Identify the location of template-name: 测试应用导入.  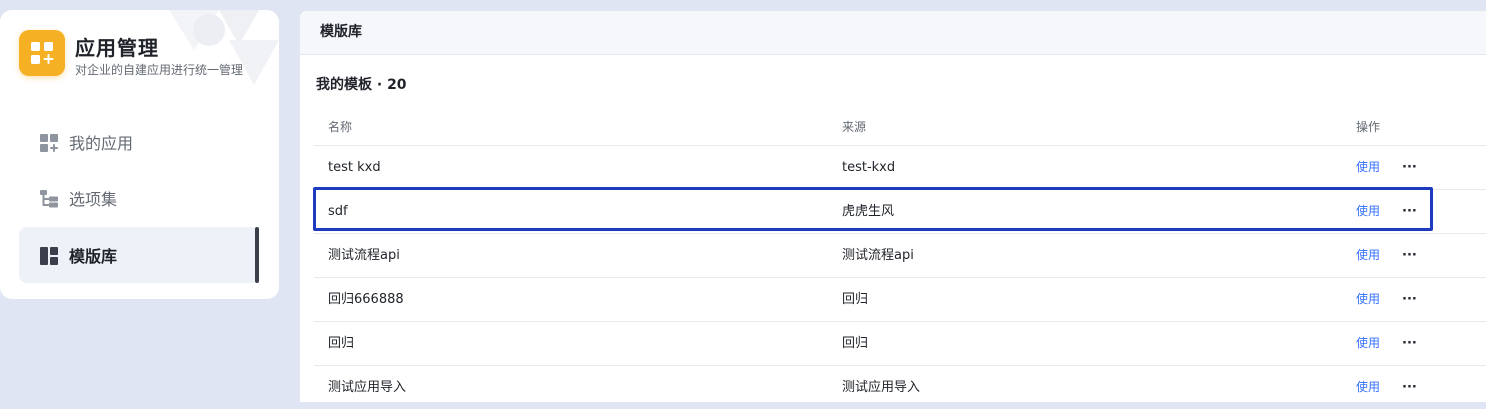
(367, 387).